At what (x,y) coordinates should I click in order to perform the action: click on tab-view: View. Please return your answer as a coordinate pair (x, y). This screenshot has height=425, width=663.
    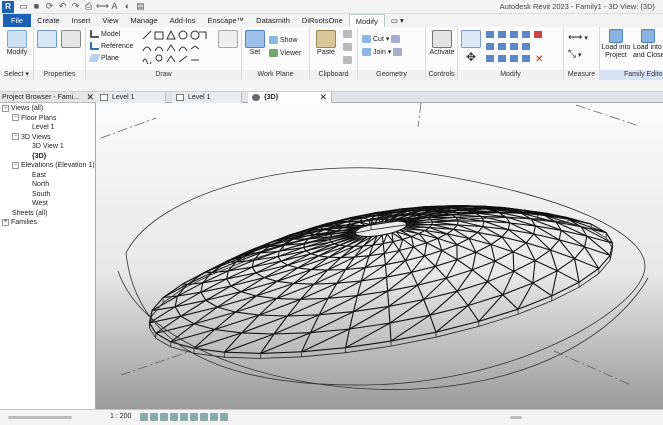
    Looking at the image, I should click on (110, 20).